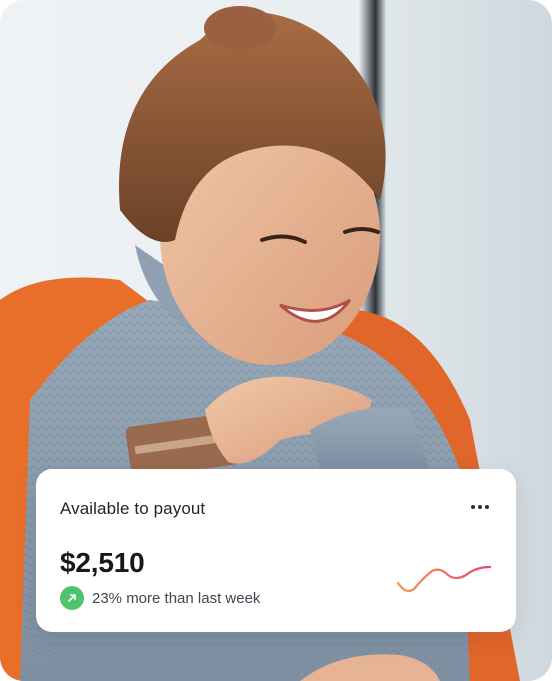 The height and width of the screenshot is (681, 552). Describe the element at coordinates (133, 508) in the screenshot. I see `card-title: Available to payout` at that location.